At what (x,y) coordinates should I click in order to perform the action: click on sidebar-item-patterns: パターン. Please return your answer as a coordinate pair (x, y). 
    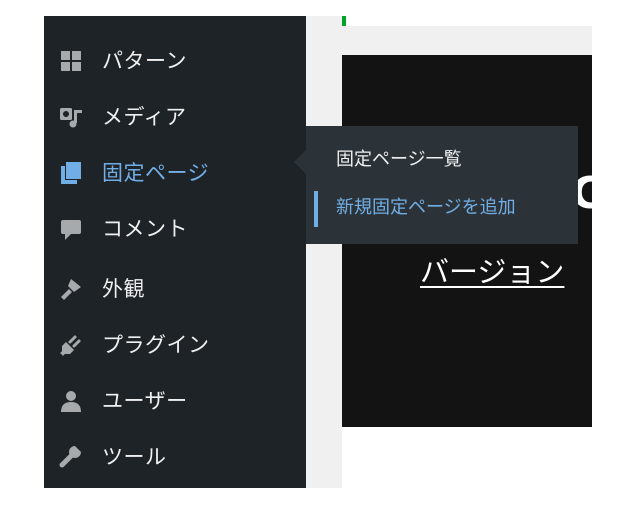
    Looking at the image, I should click on (175, 61).